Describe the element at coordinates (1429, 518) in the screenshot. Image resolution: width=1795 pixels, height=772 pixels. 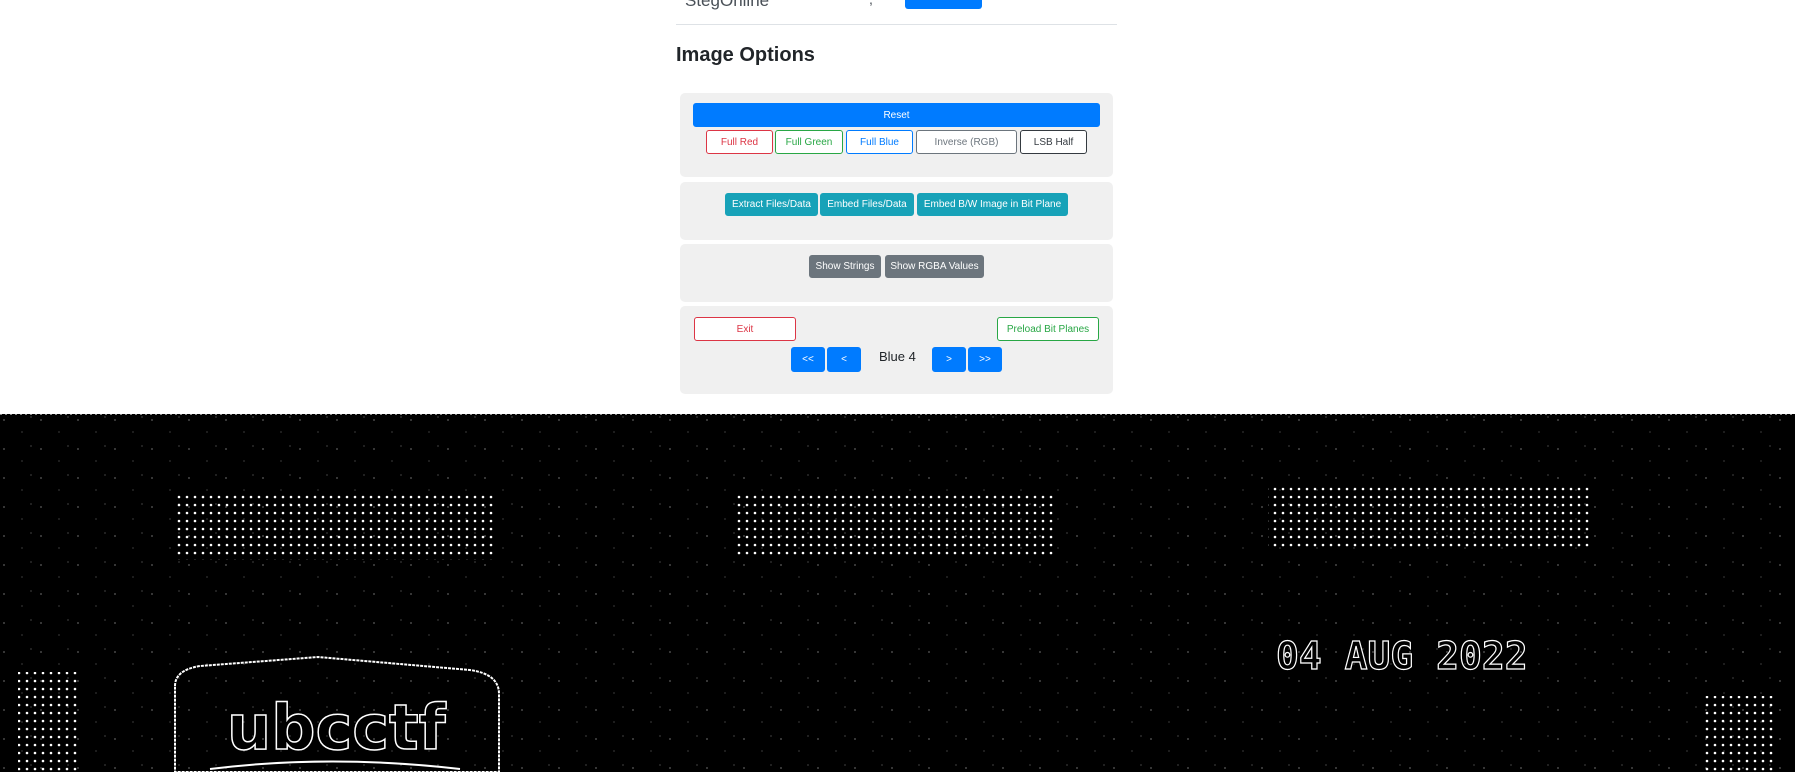
I see `dot-text-block-right` at that location.